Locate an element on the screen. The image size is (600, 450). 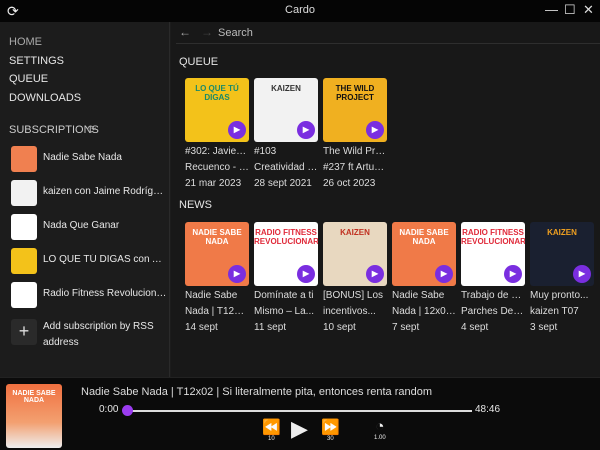
subscription-item: Nadie Sabe Nada is located at coordinates (88, 159).